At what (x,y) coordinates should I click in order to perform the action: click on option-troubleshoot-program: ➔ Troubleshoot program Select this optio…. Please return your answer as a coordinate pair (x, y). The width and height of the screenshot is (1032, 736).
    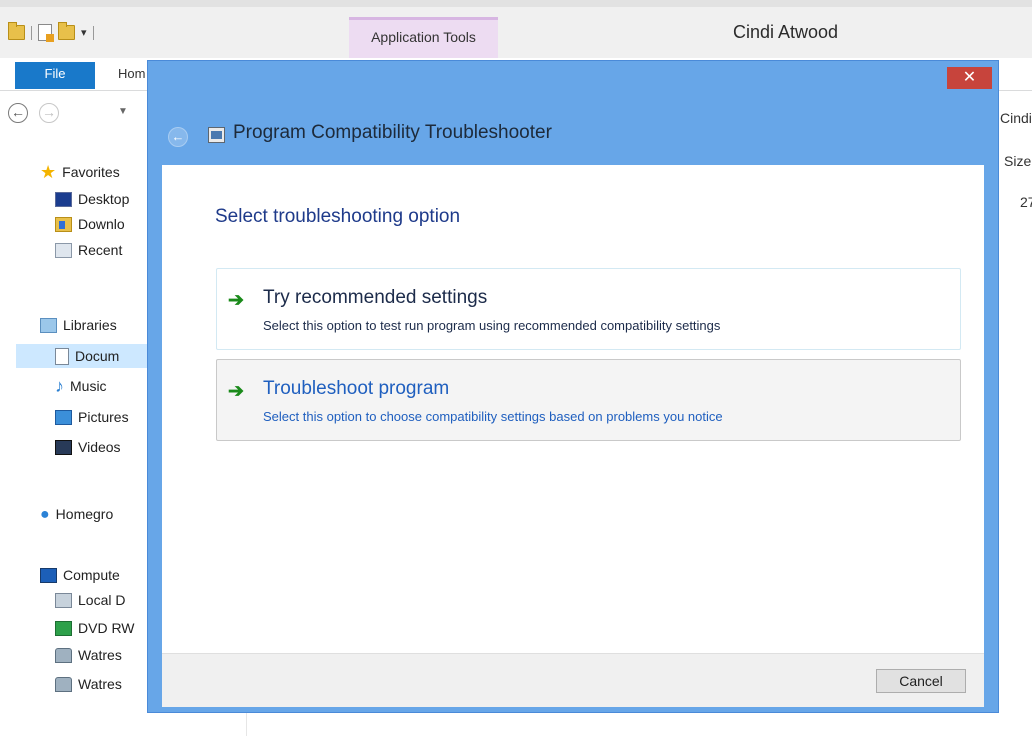
    Looking at the image, I should click on (588, 400).